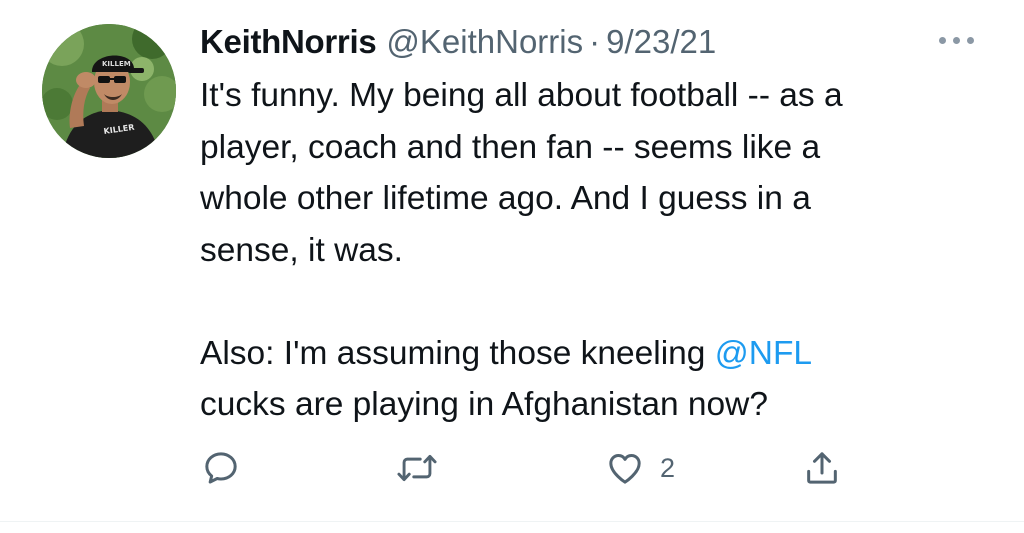  What do you see at coordinates (288, 42) in the screenshot?
I see `author-display-name: KeithNorris` at bounding box center [288, 42].